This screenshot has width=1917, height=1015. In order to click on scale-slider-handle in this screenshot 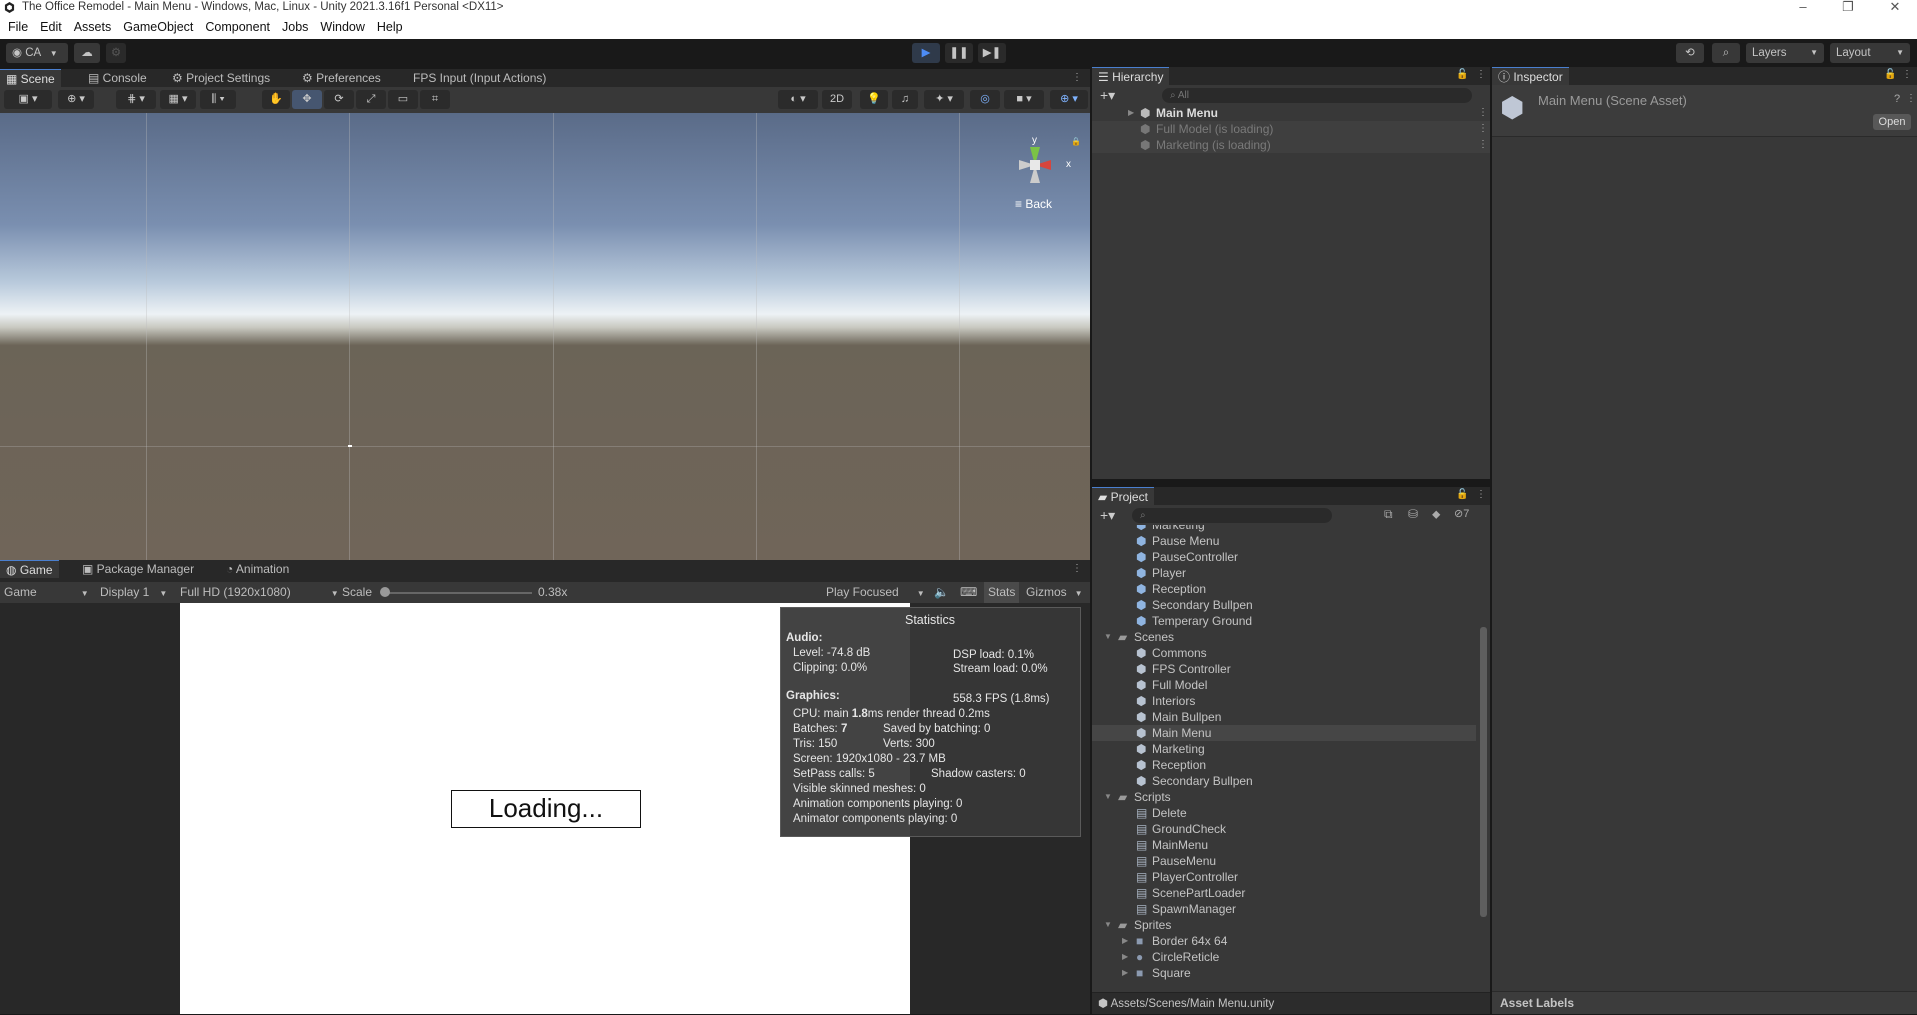, I will do `click(385, 592)`.